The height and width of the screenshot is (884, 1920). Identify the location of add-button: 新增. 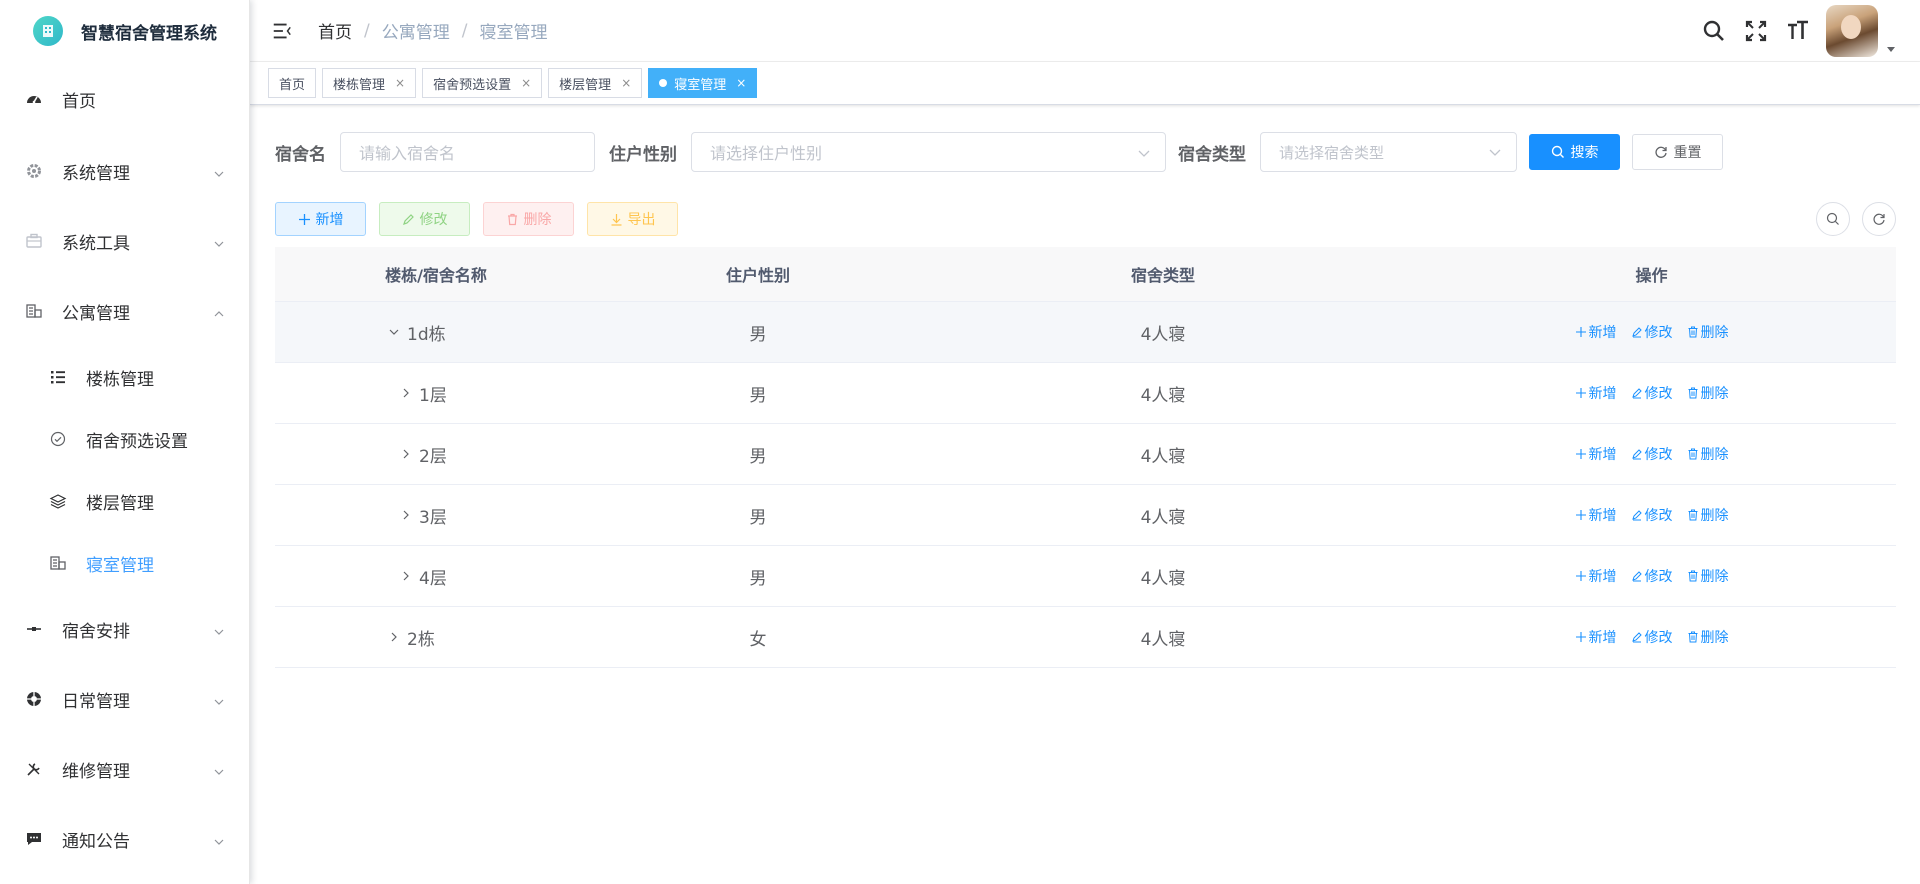
(320, 219).